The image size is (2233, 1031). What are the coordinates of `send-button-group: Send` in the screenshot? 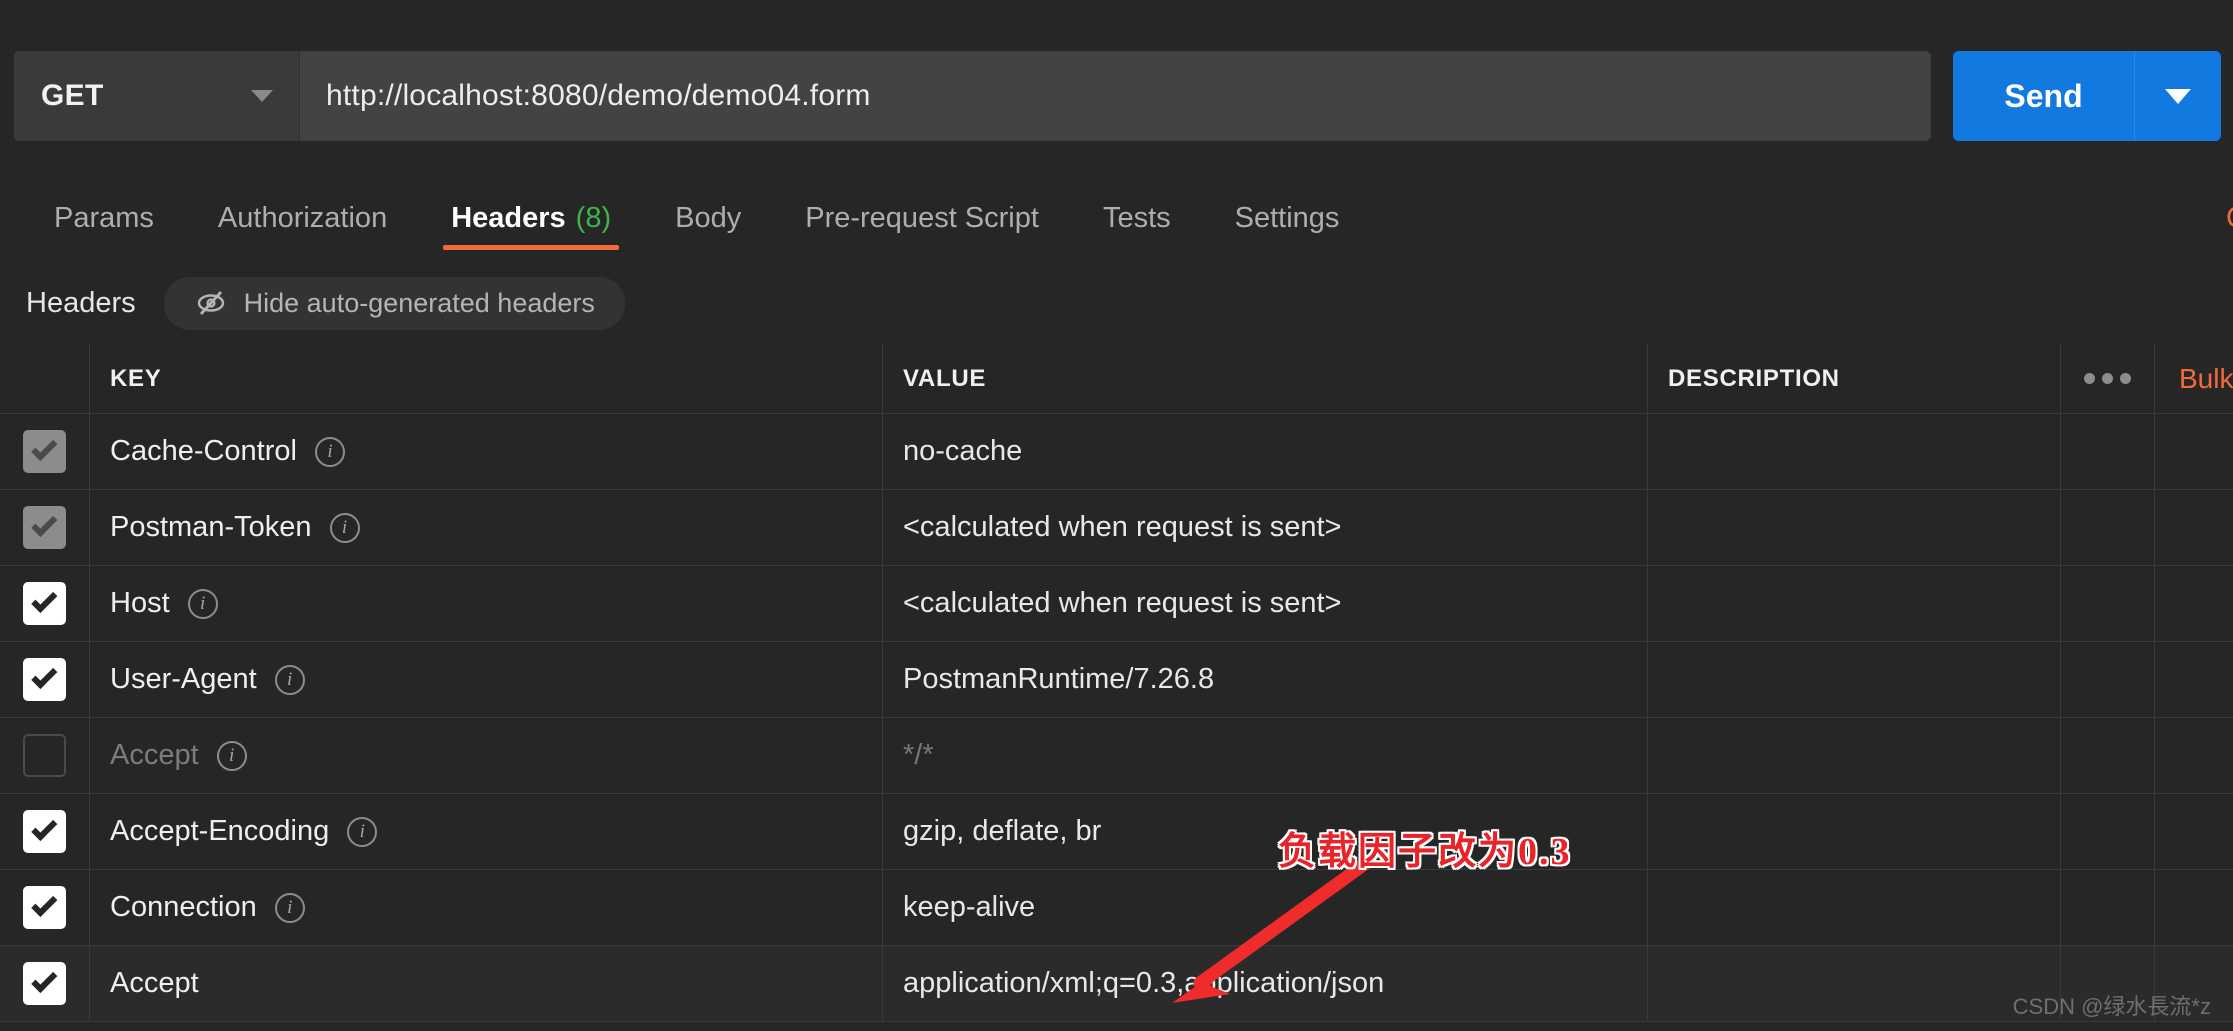 It's located at (2087, 96).